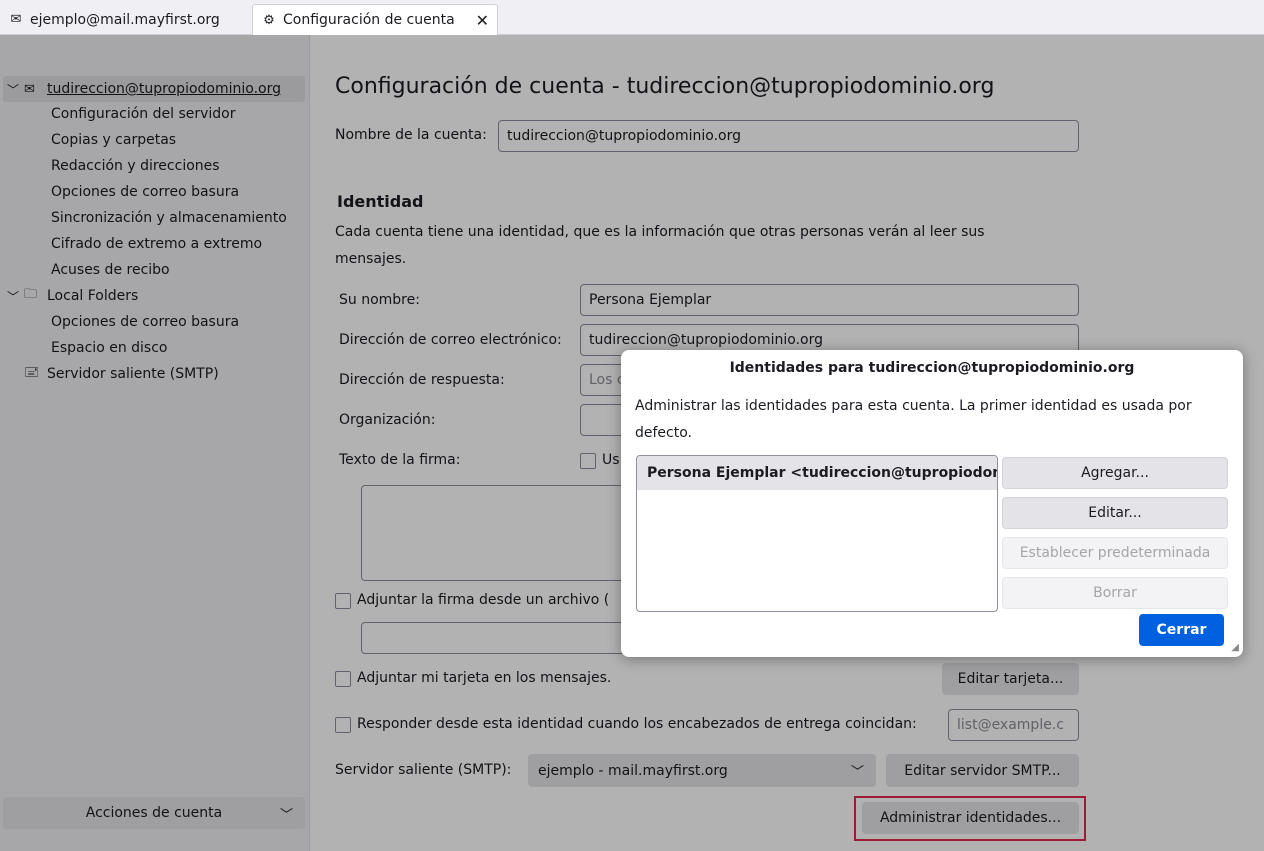 The height and width of the screenshot is (851, 1264). I want to click on set-default-button: Establecer predeterminada, so click(1115, 553).